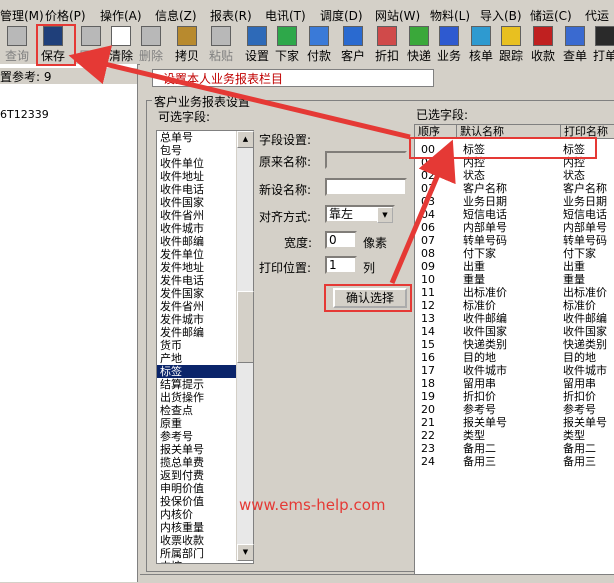  What do you see at coordinates (239, 92) in the screenshot?
I see `arrow-to-save-icon` at bounding box center [239, 92].